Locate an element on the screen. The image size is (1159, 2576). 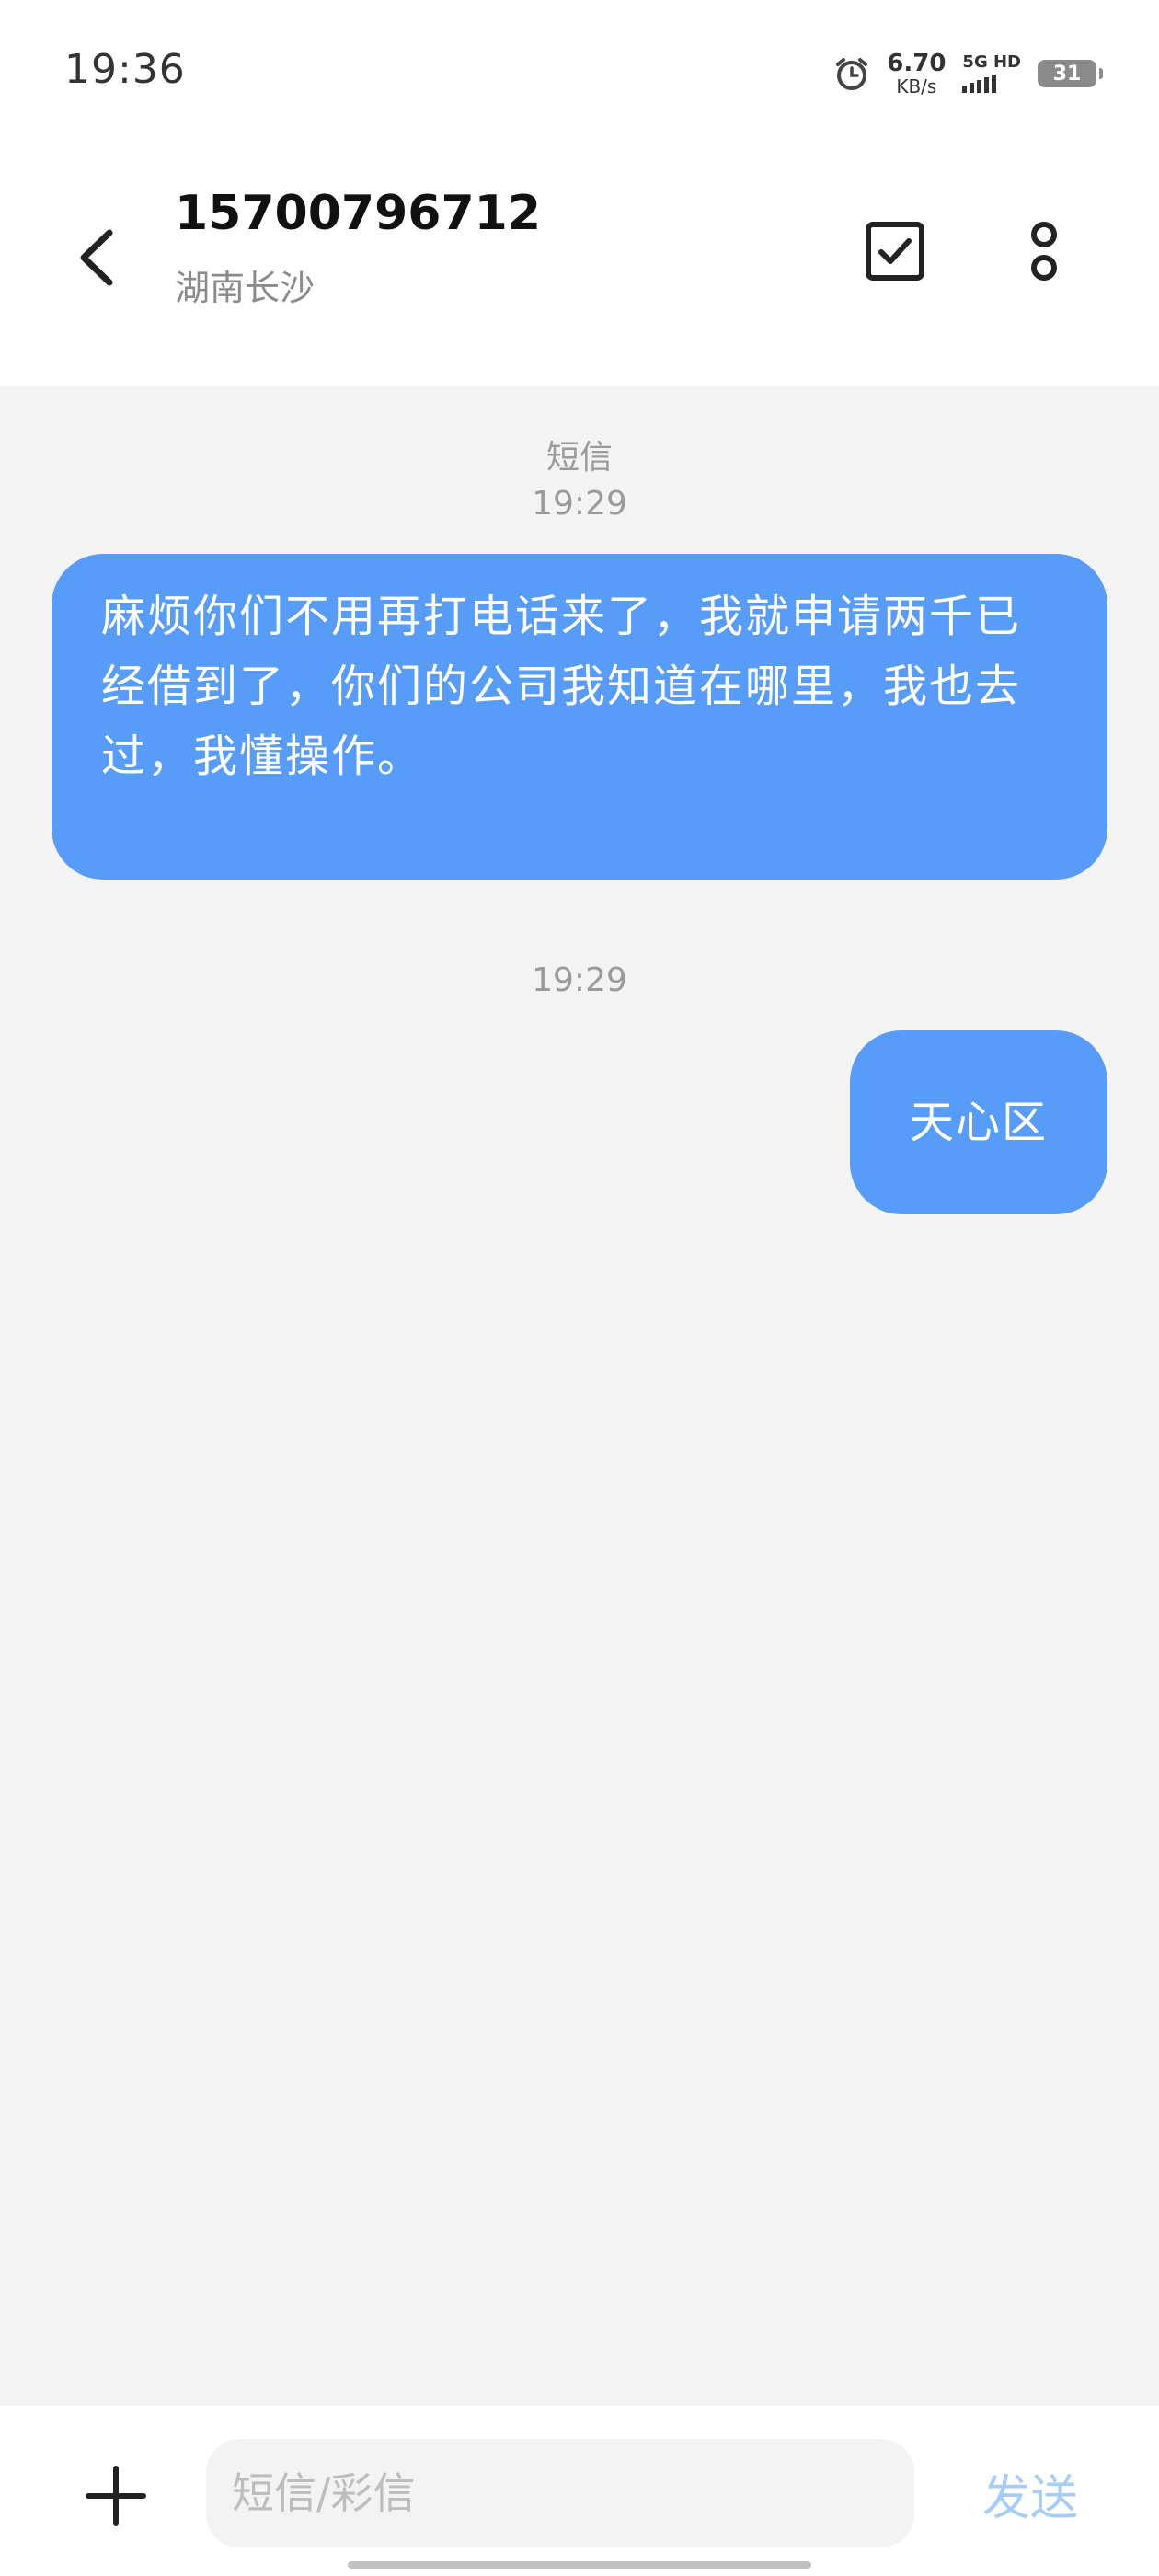
status-indicators: 6.70 KB/s 5G HD 31 is located at coordinates (968, 73).